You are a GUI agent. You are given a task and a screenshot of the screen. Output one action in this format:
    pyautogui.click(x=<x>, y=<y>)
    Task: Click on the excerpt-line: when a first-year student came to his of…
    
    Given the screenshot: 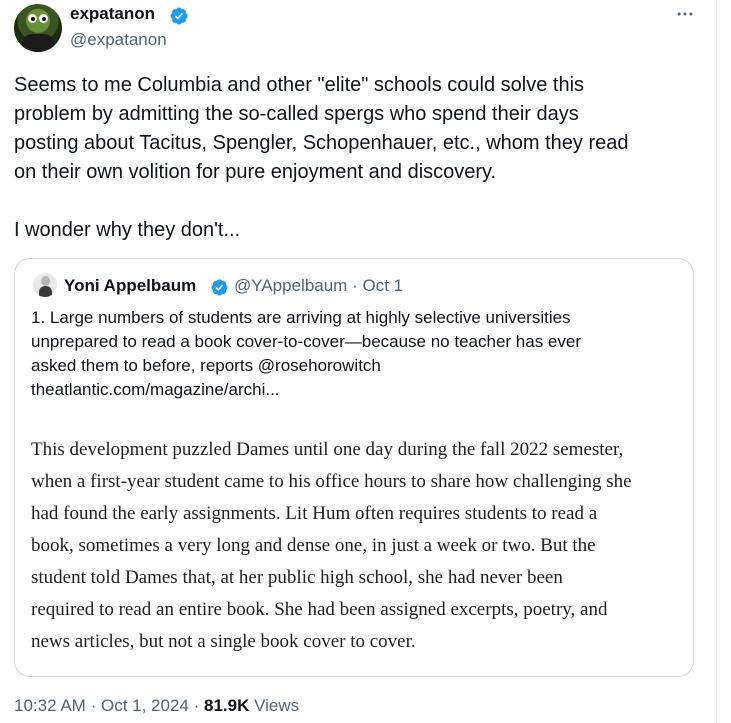 What is the action you would take?
    pyautogui.click(x=331, y=481)
    